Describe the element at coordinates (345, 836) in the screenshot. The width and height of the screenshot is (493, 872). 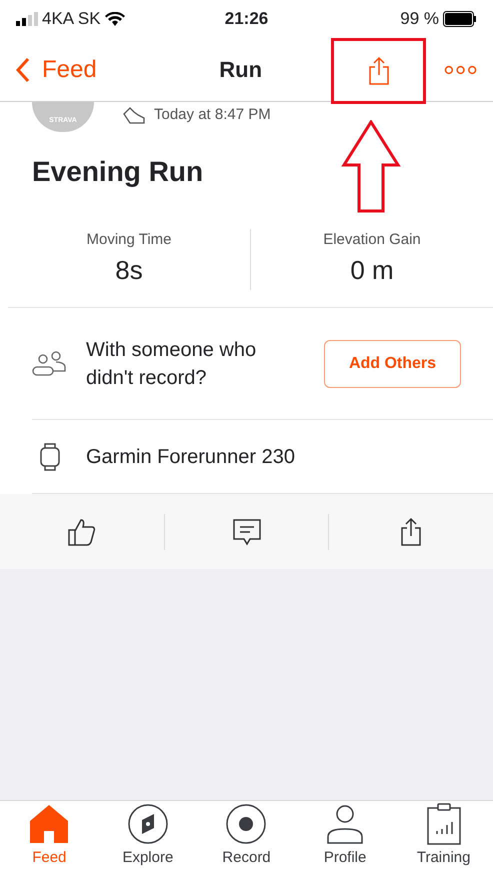
I see `tab-bar-item: Profile` at that location.